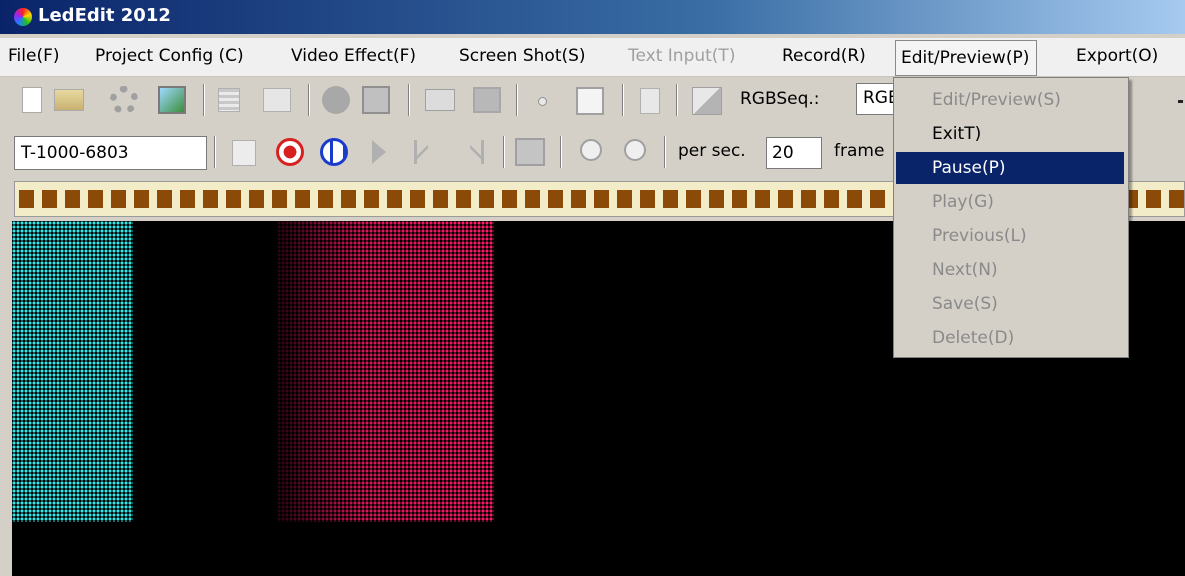 This screenshot has width=1185, height=576. I want to click on menu-item-exit: ExitT), so click(1010, 134).